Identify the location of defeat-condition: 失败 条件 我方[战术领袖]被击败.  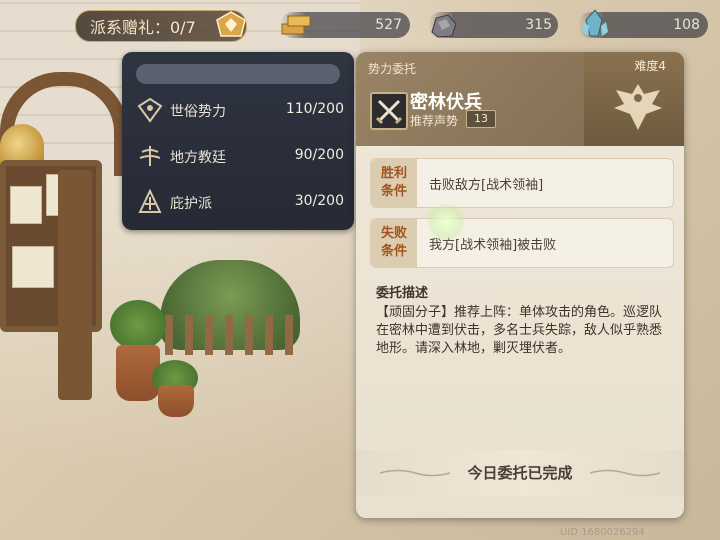
(522, 243).